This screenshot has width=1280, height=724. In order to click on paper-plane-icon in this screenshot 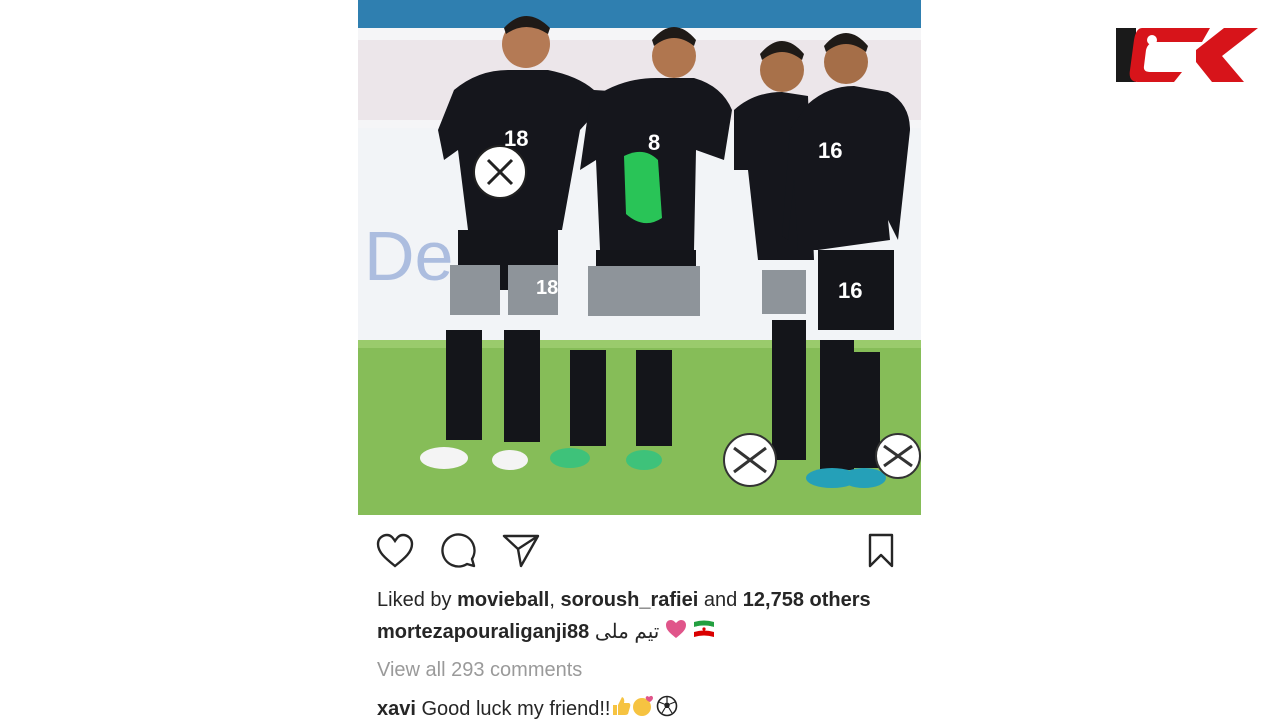, I will do `click(521, 551)`.